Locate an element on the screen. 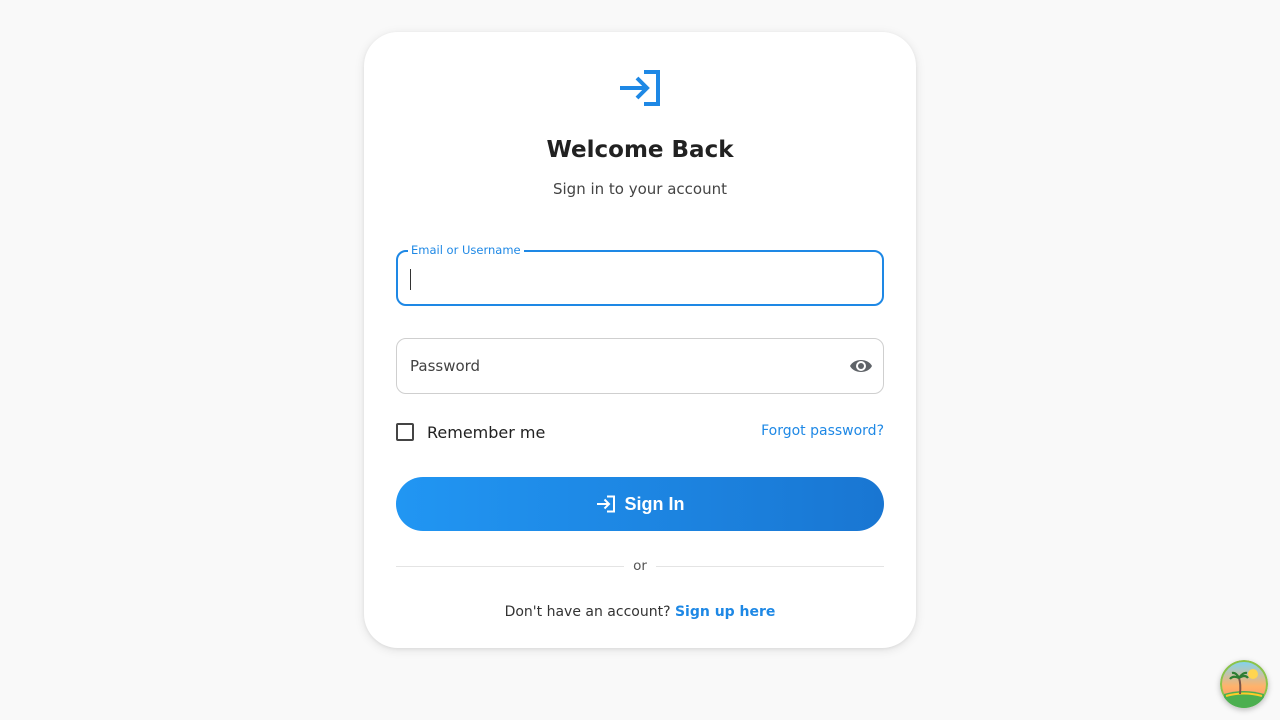 This screenshot has height=720, width=1280. sign-up-link: Sign up here is located at coordinates (725, 612).